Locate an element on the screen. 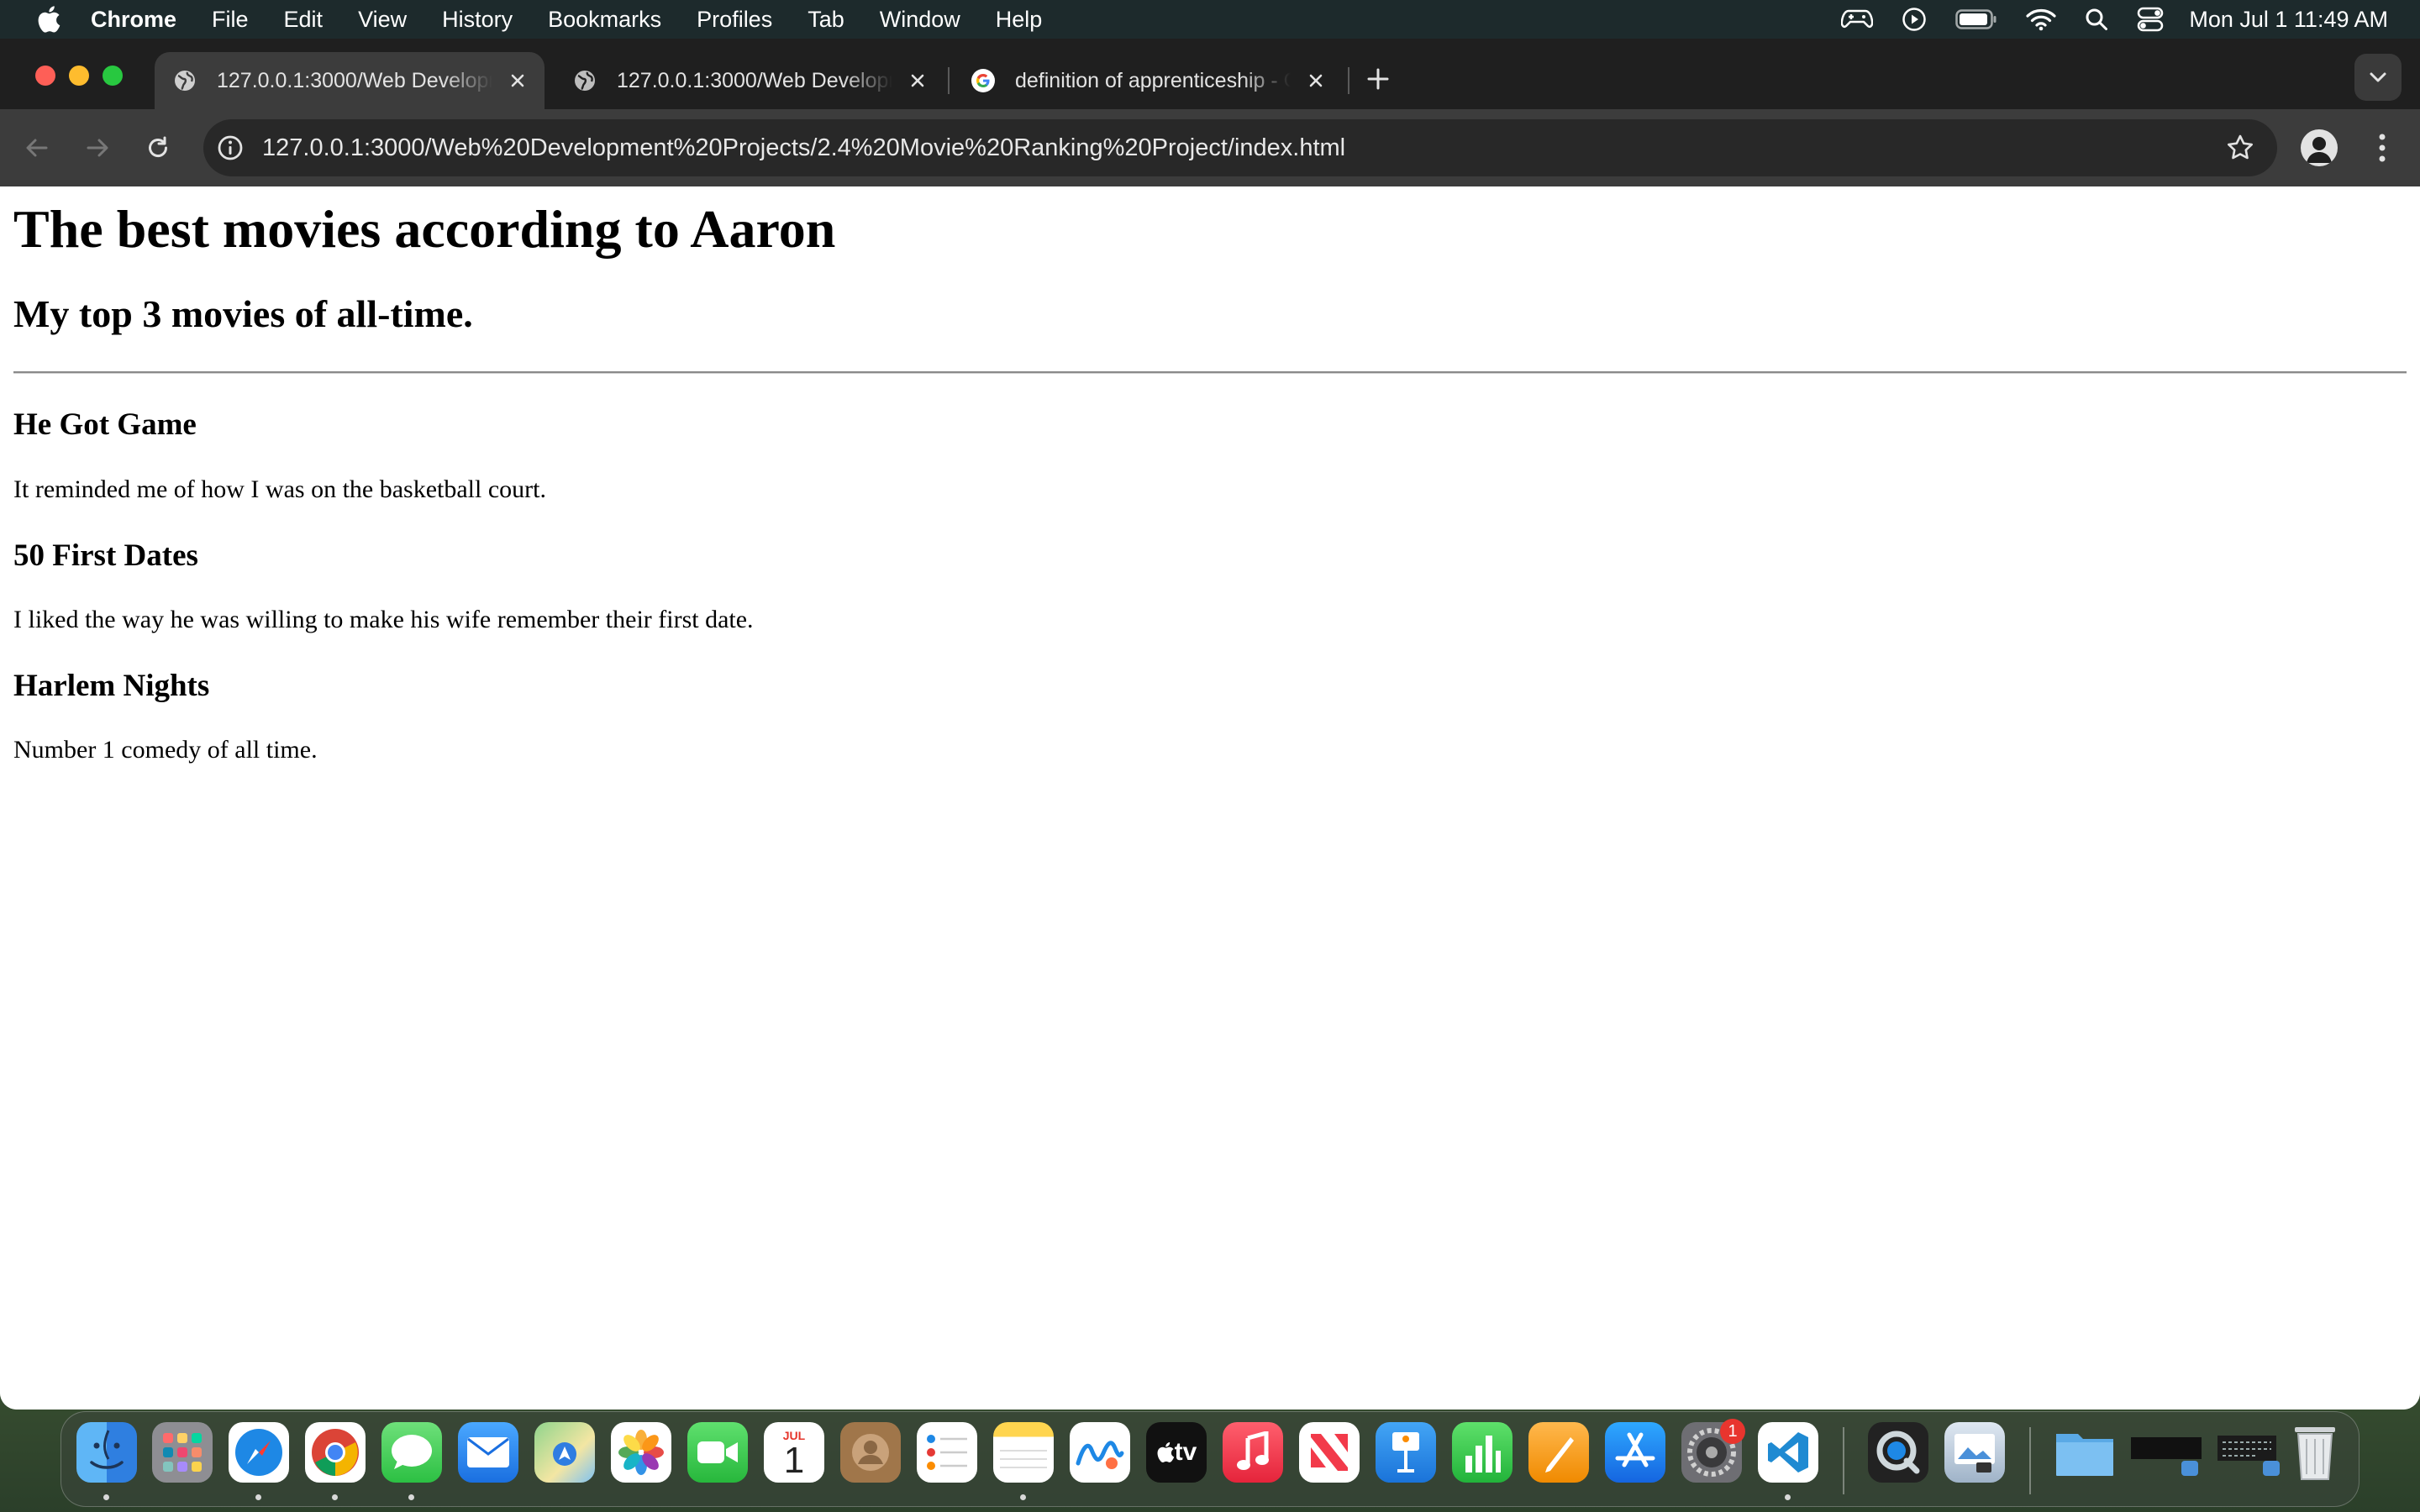 The image size is (2420, 1512). tab-movie-ranking-active: 127.0.0.1:3000/Web Development Projects is located at coordinates (349, 80).